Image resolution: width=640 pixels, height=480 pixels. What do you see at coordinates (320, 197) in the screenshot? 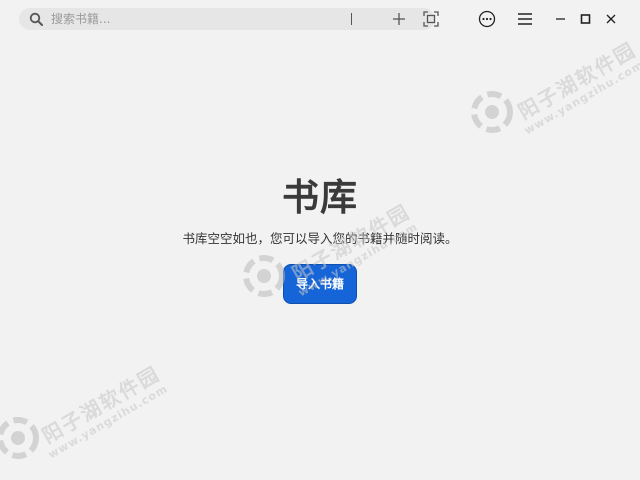
I see `page-title: 书库` at bounding box center [320, 197].